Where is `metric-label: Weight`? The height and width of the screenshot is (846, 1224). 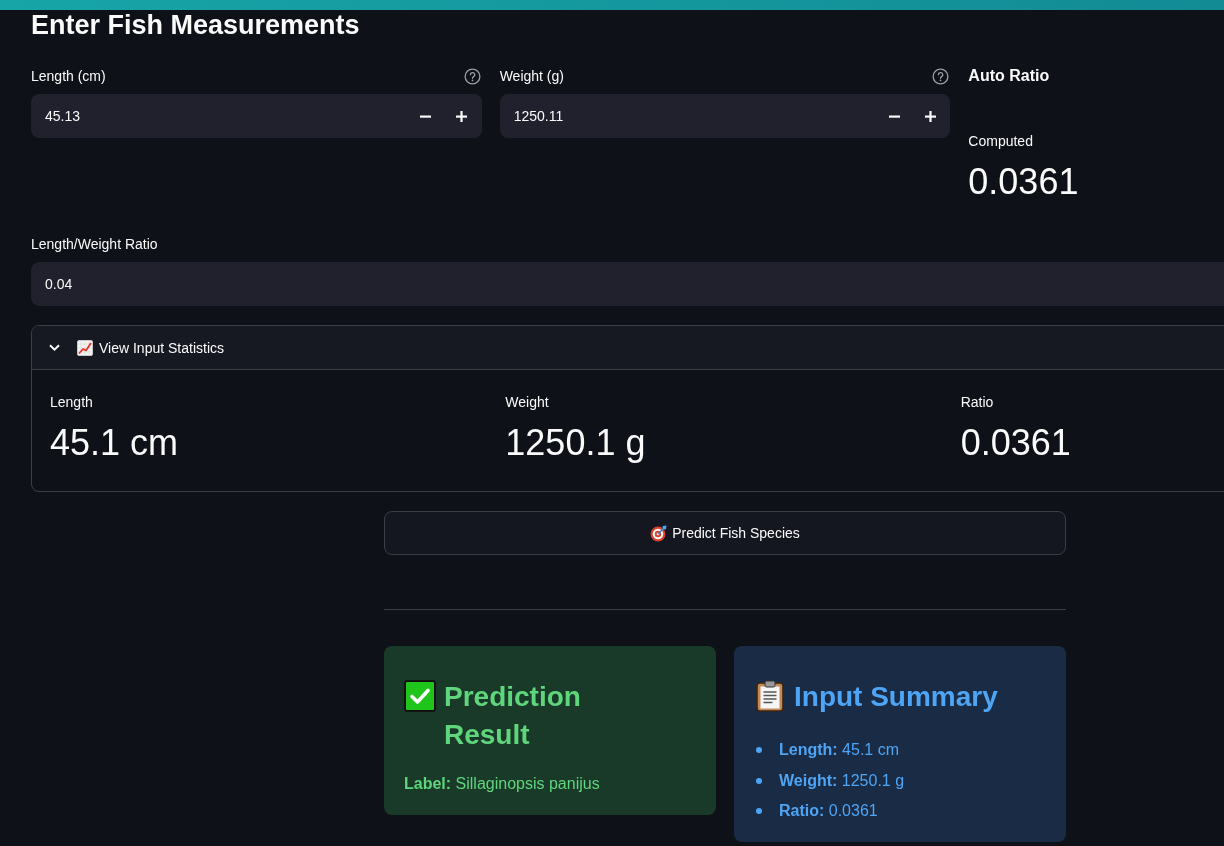 metric-label: Weight is located at coordinates (527, 402).